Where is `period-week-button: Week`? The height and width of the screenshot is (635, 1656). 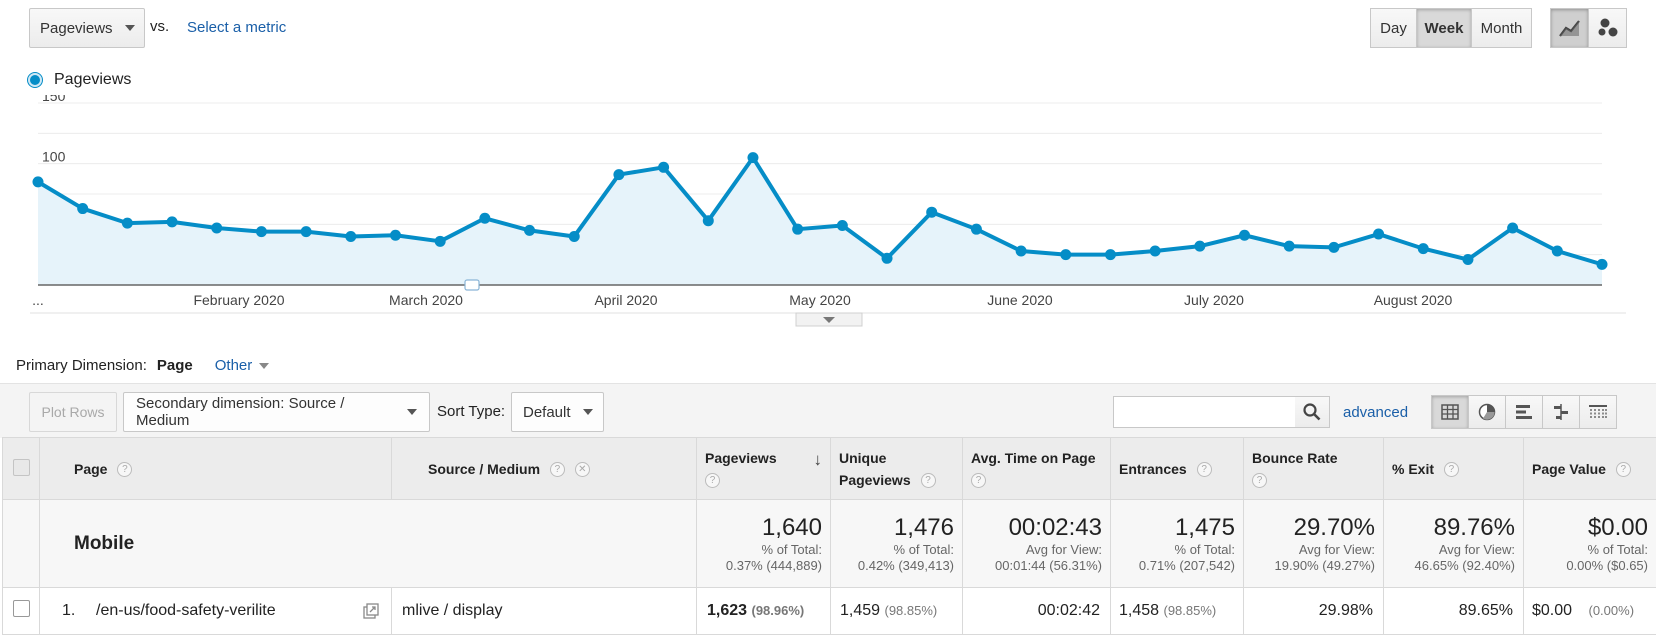 period-week-button: Week is located at coordinates (1444, 28).